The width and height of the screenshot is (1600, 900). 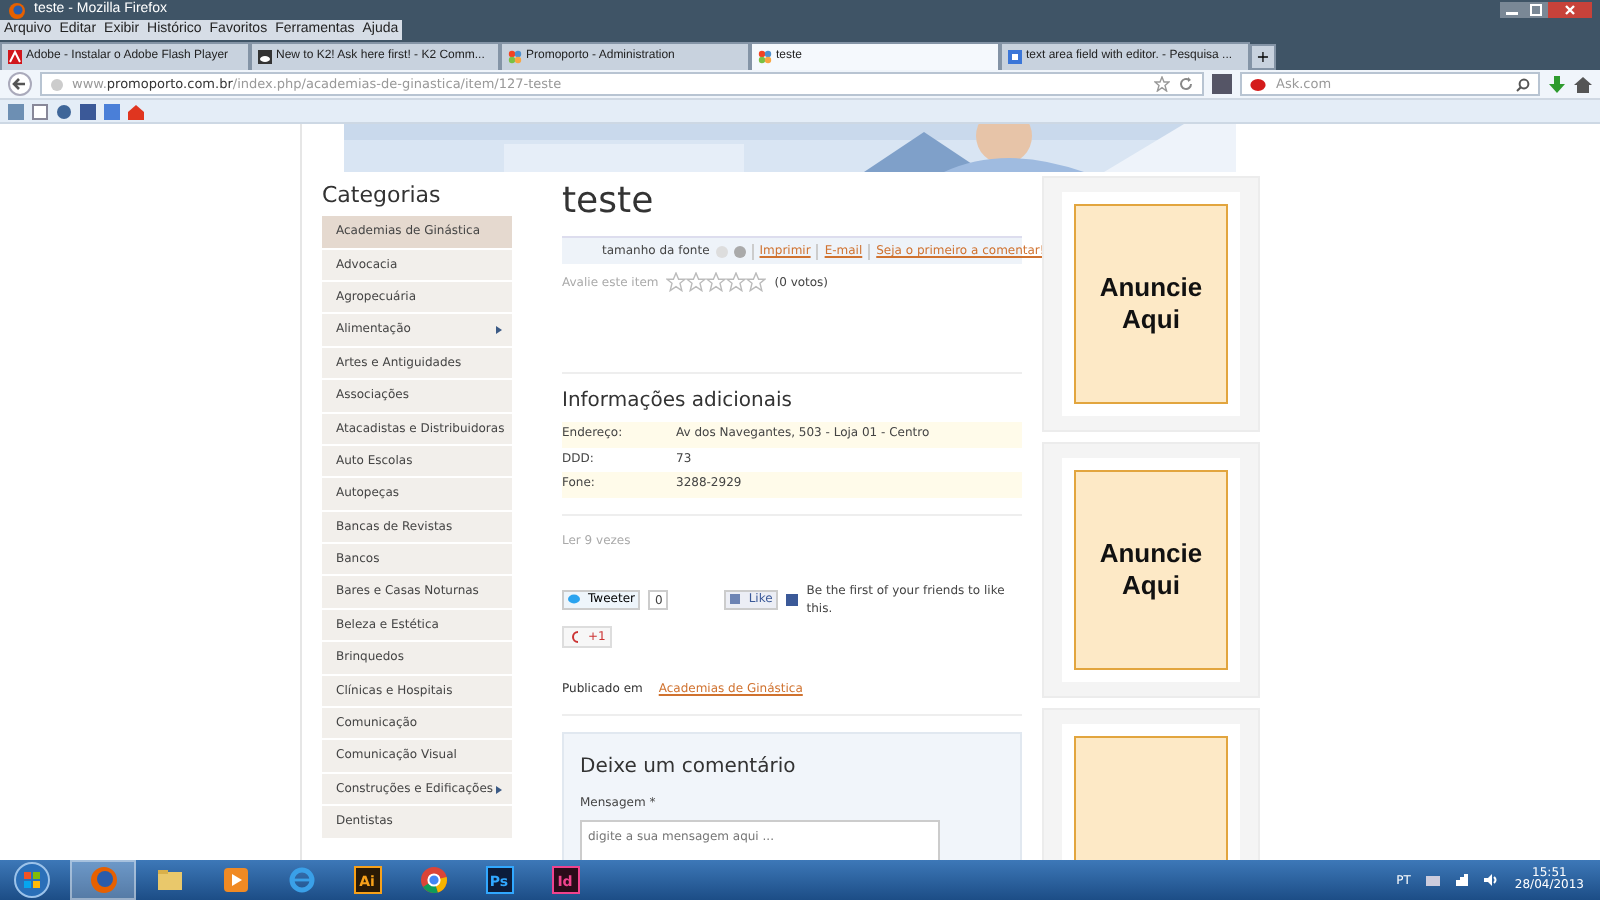 What do you see at coordinates (301, 880) in the screenshot?
I see `browser-e-icon` at bounding box center [301, 880].